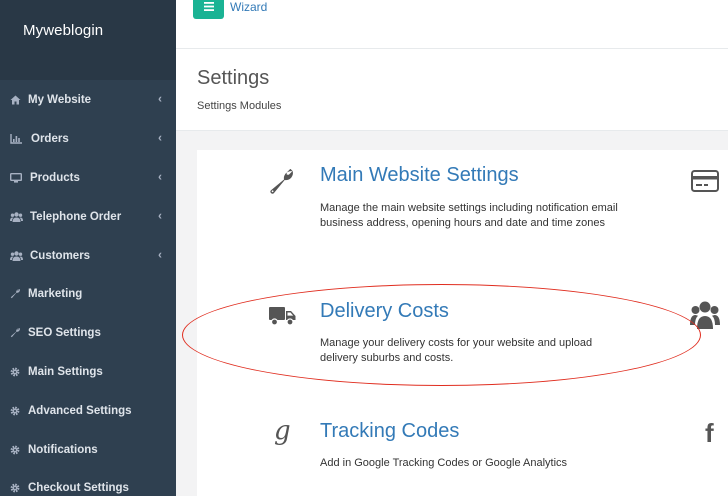  What do you see at coordinates (60, 255) in the screenshot?
I see `sidebar-item-label: Customers` at bounding box center [60, 255].